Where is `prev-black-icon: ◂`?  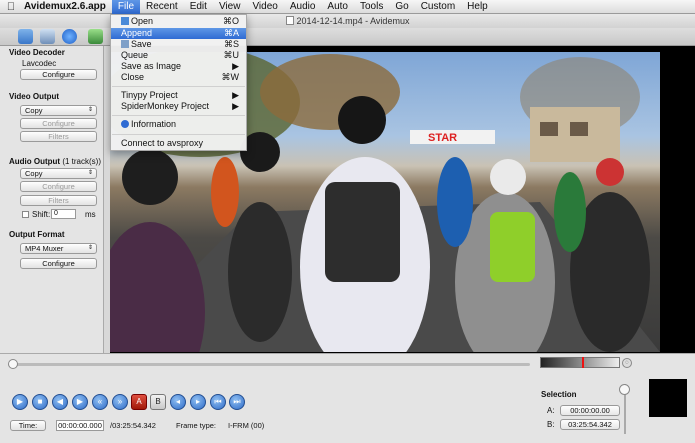 prev-black-icon: ◂ is located at coordinates (178, 402).